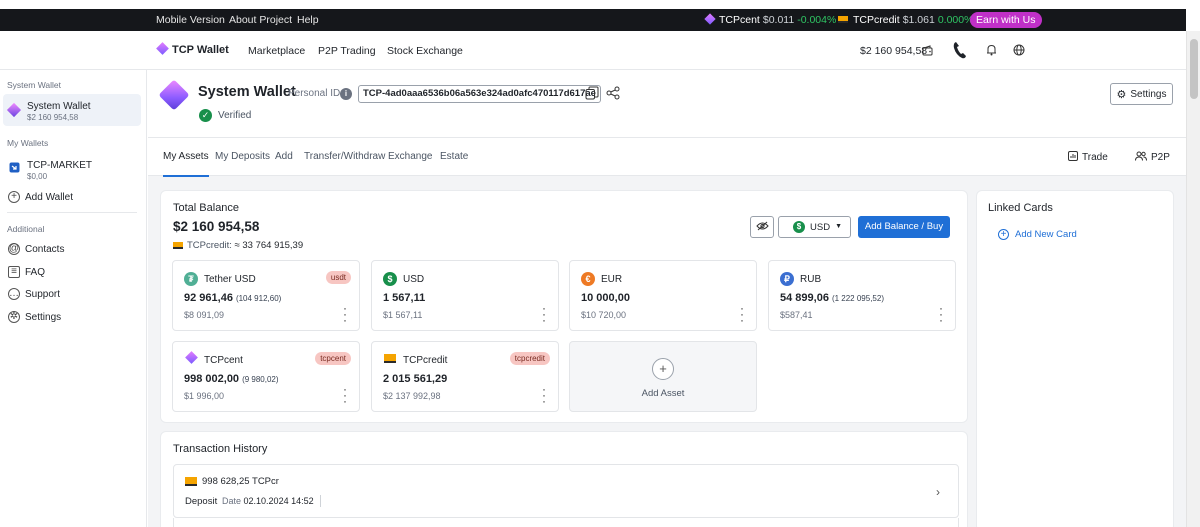 The height and width of the screenshot is (527, 1200). What do you see at coordinates (206, 208) in the screenshot?
I see `total-balance-label: Total Balance` at bounding box center [206, 208].